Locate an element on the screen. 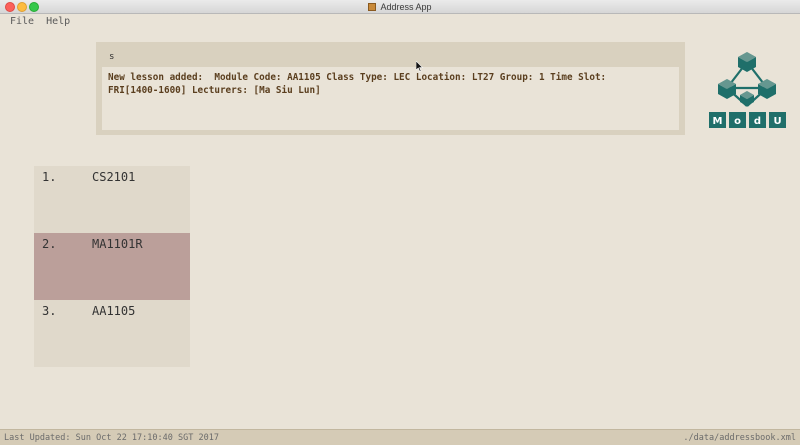  window-titlebar: Address App is located at coordinates (400, 7).